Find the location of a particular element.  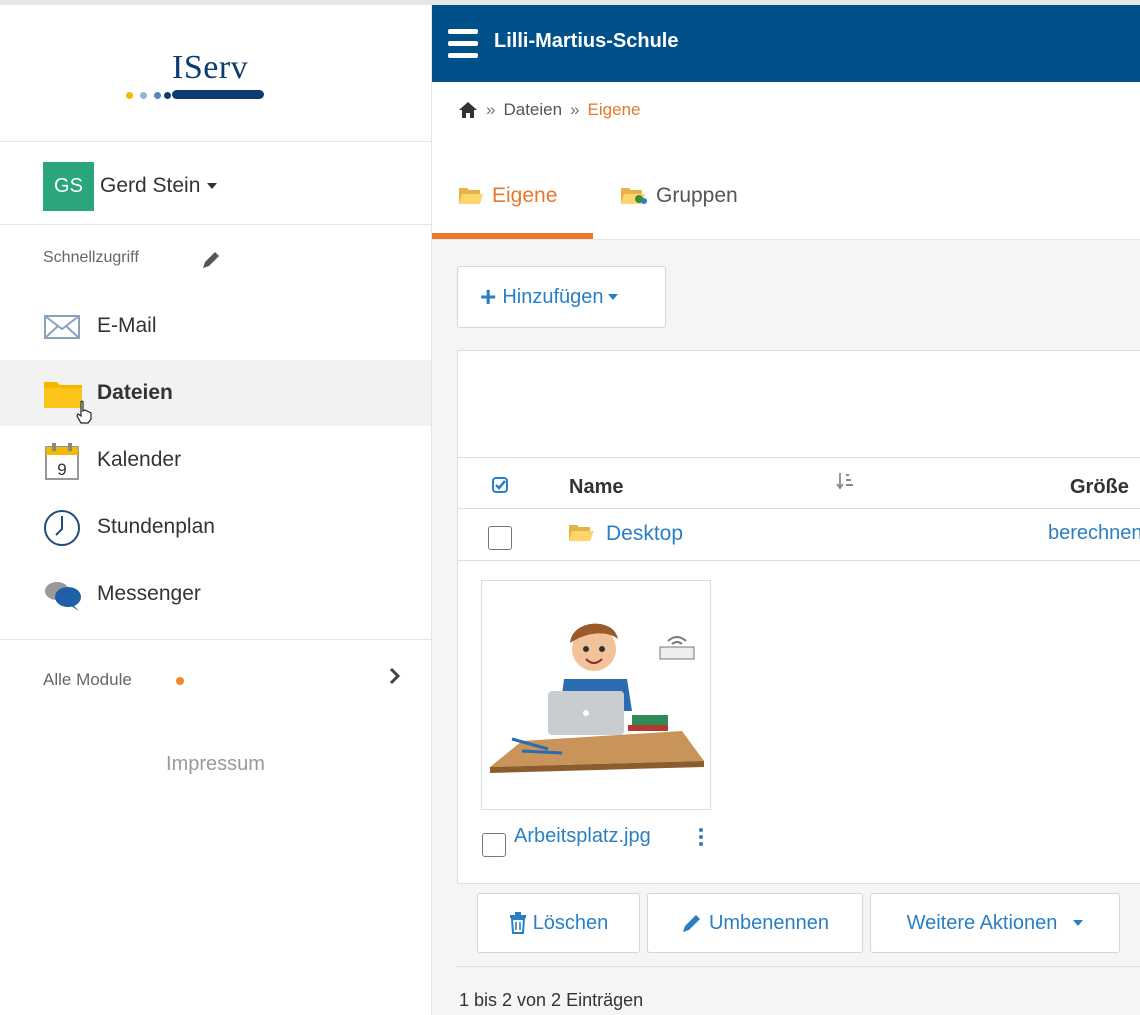

breadcrumb-files: Dateien is located at coordinates (532, 110).